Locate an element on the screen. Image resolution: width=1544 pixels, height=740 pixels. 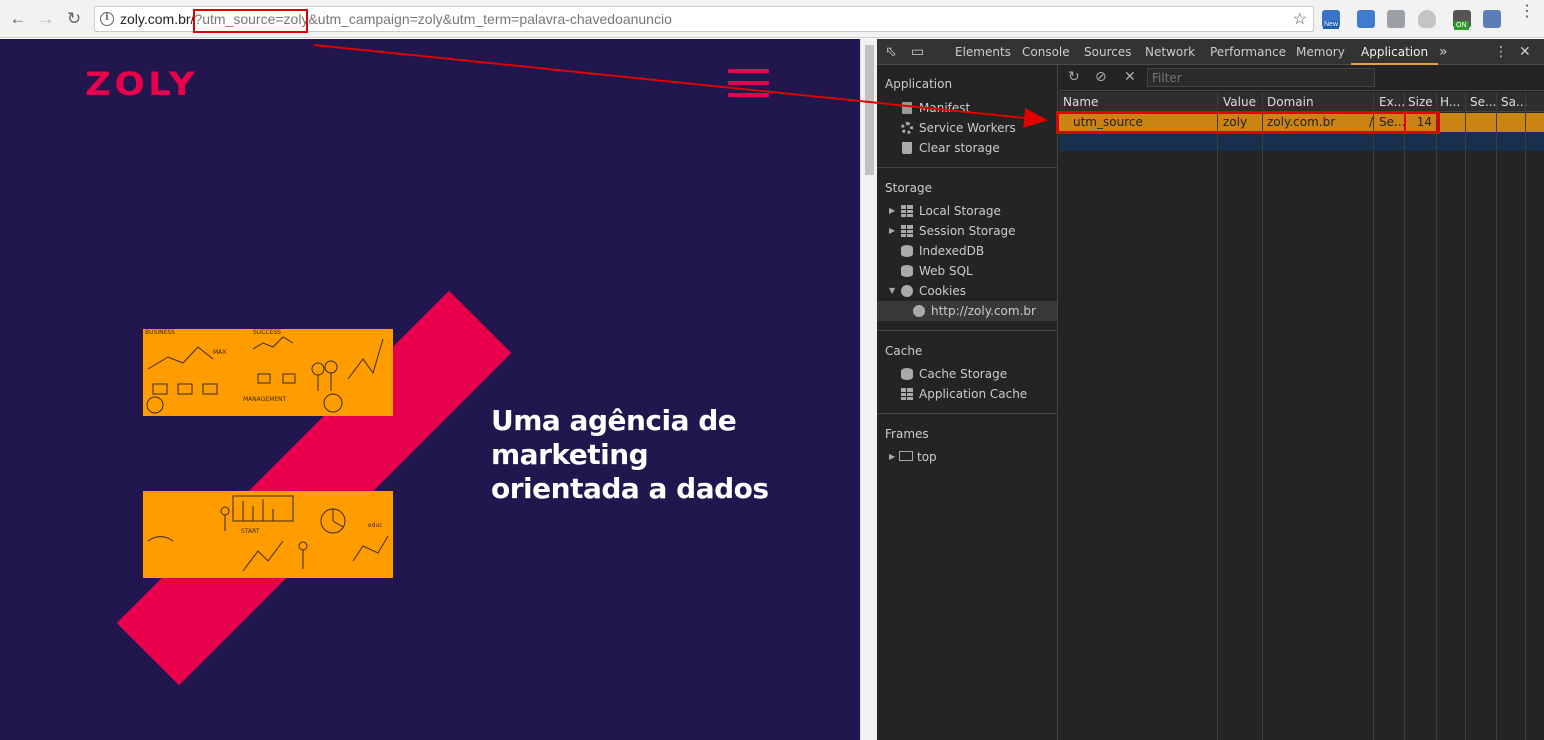
tab-console: Console is located at coordinates (1046, 52).